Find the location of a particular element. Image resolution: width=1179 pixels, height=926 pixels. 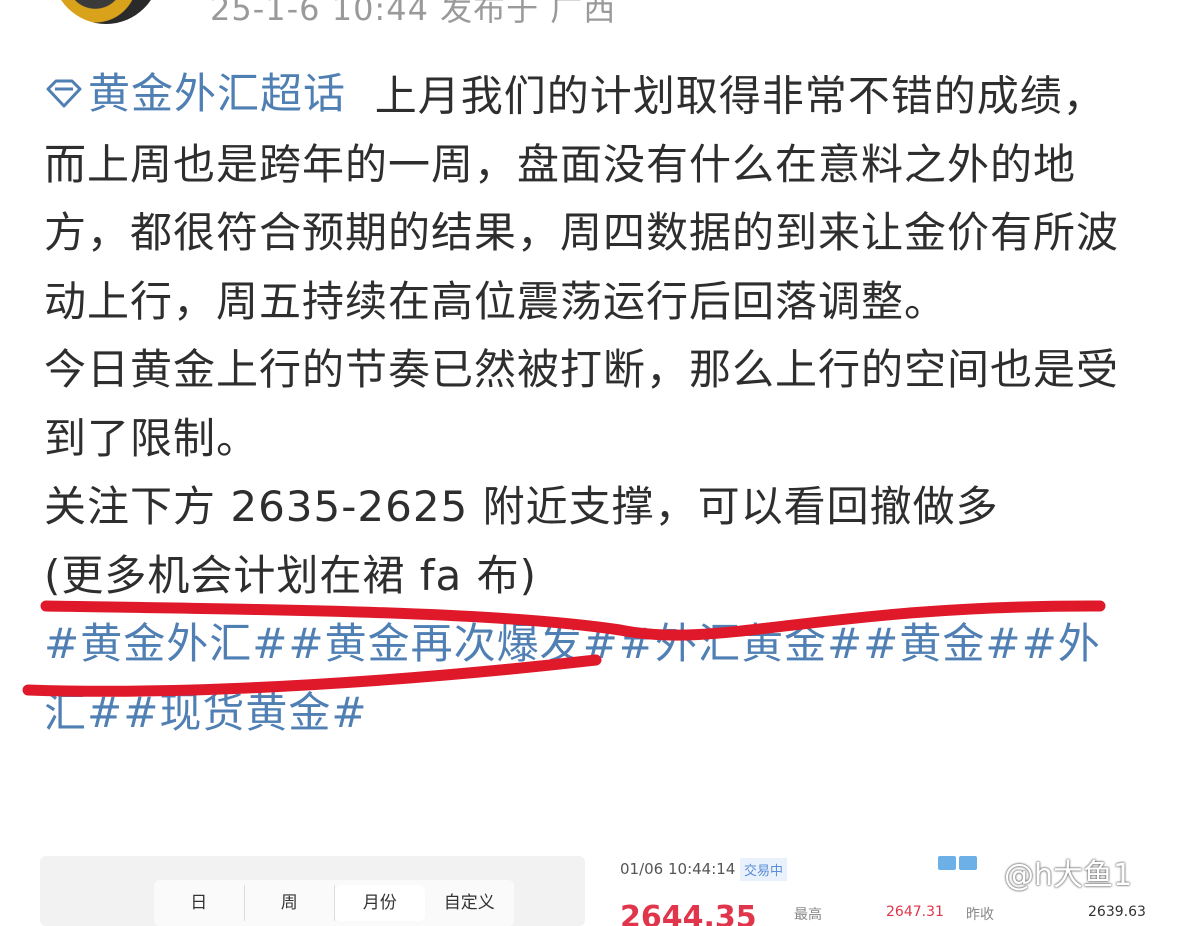

paragraph-4: (更多机会计划在裙 fa 布) is located at coordinates (290, 575).